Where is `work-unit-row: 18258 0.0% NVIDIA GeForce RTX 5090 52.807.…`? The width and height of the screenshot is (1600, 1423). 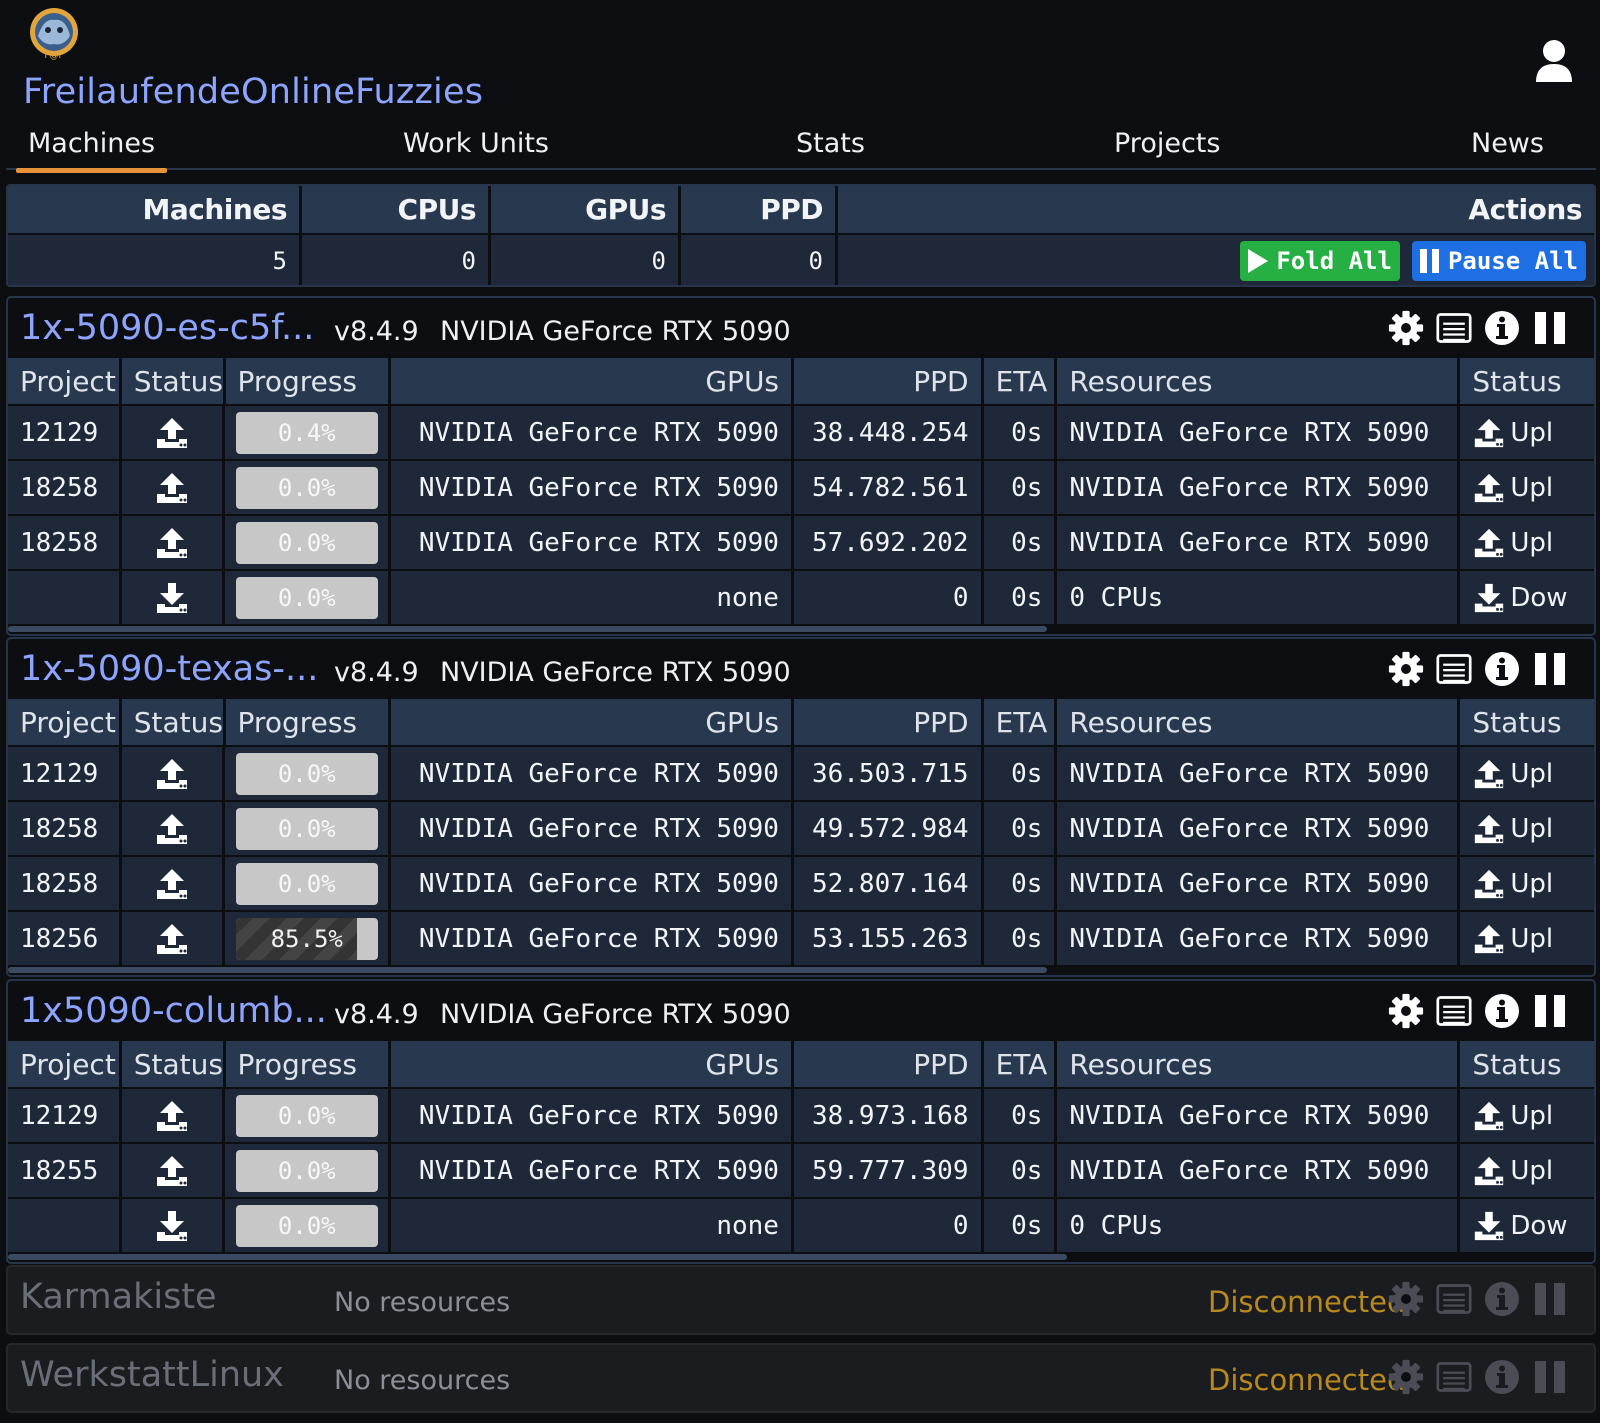
work-unit-row: 18258 0.0% NVIDIA GeForce RTX 5090 52.807.… is located at coordinates (801, 882).